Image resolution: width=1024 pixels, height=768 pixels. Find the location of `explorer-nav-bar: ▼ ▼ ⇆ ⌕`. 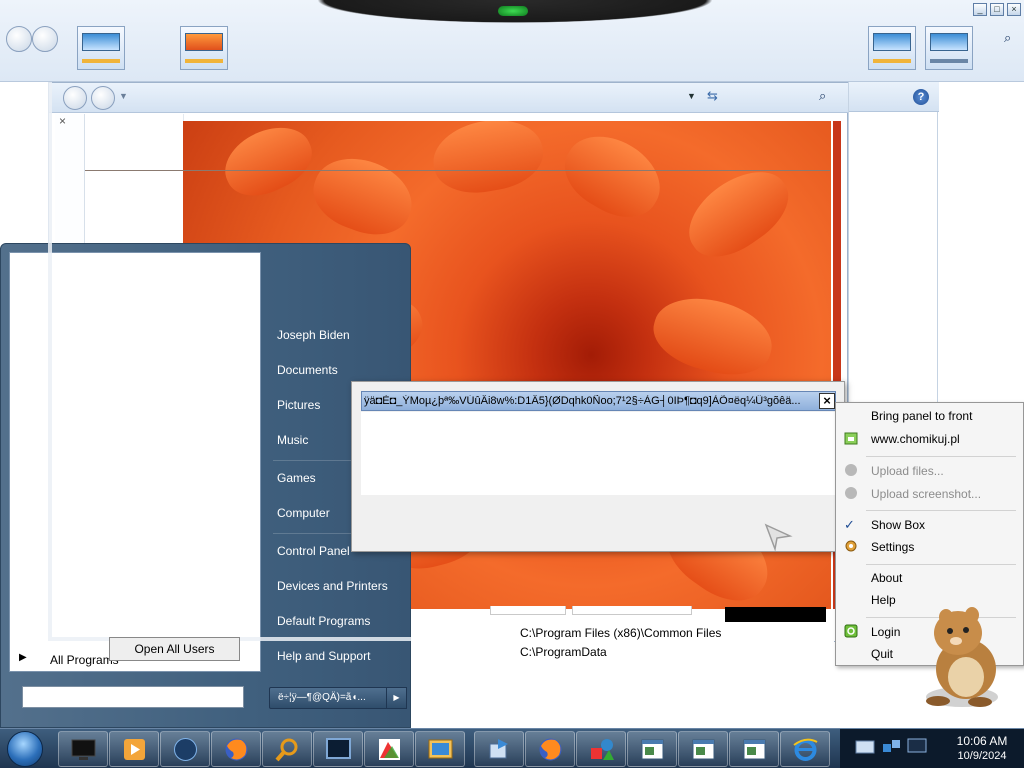

explorer-nav-bar: ▼ ▼ ⇆ ⌕ is located at coordinates (449, 98).